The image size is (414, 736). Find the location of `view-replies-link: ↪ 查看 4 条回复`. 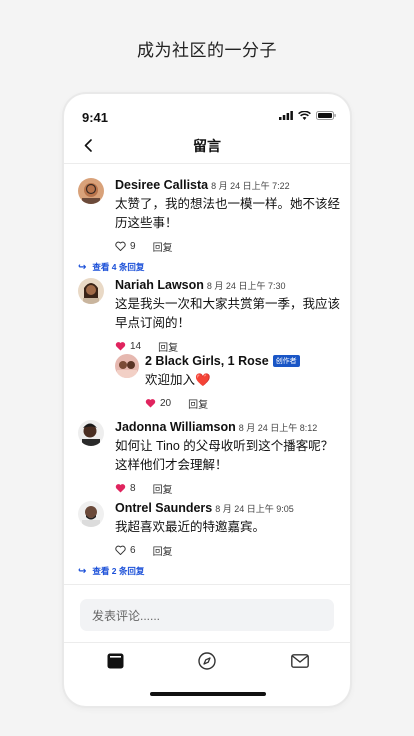

view-replies-link: ↪ 查看 4 条回复 is located at coordinates (209, 267).